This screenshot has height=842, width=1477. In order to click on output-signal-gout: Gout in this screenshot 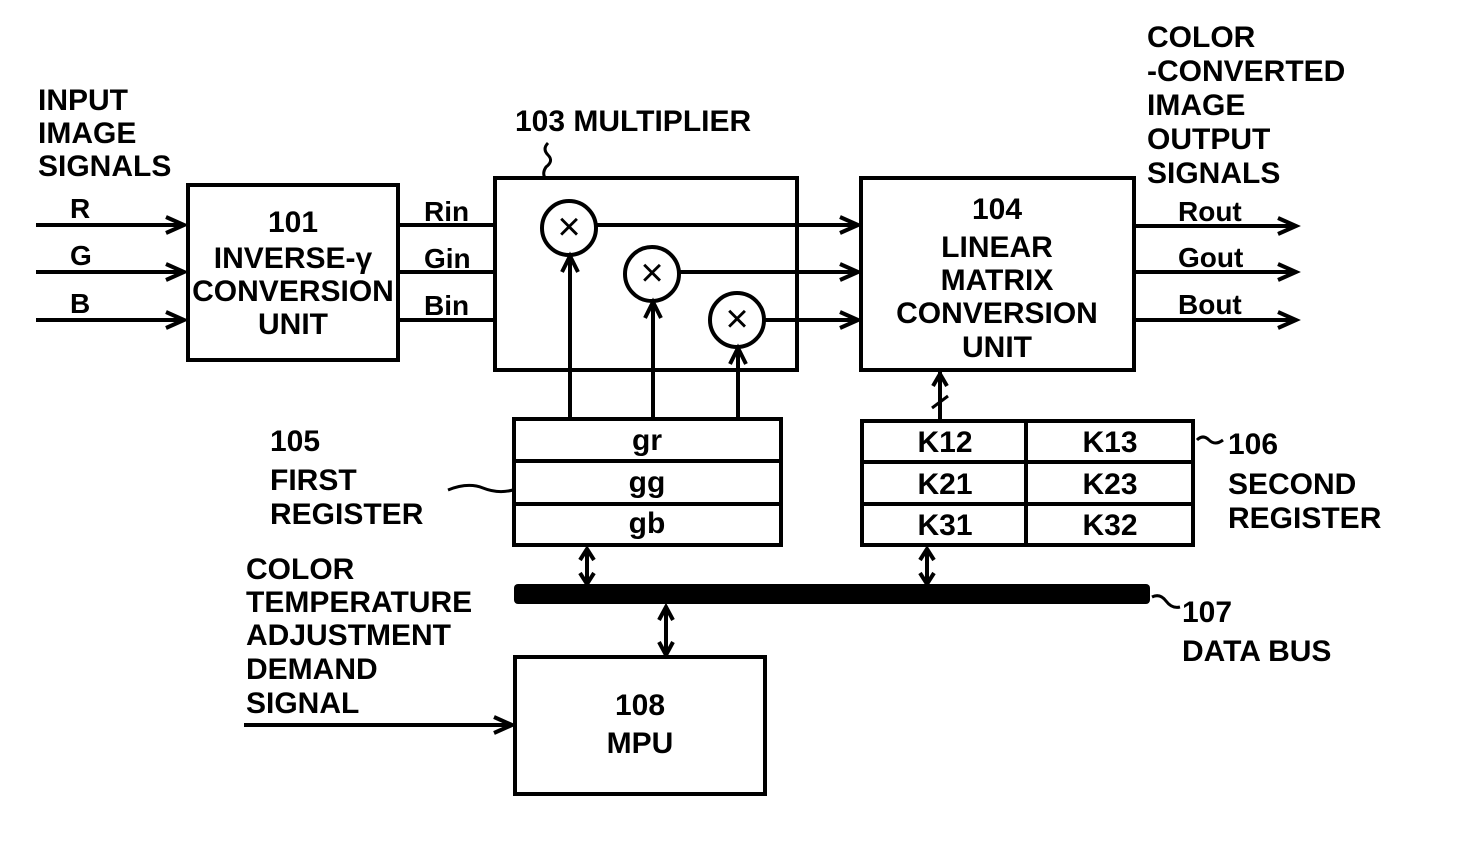, I will do `click(1210, 257)`.